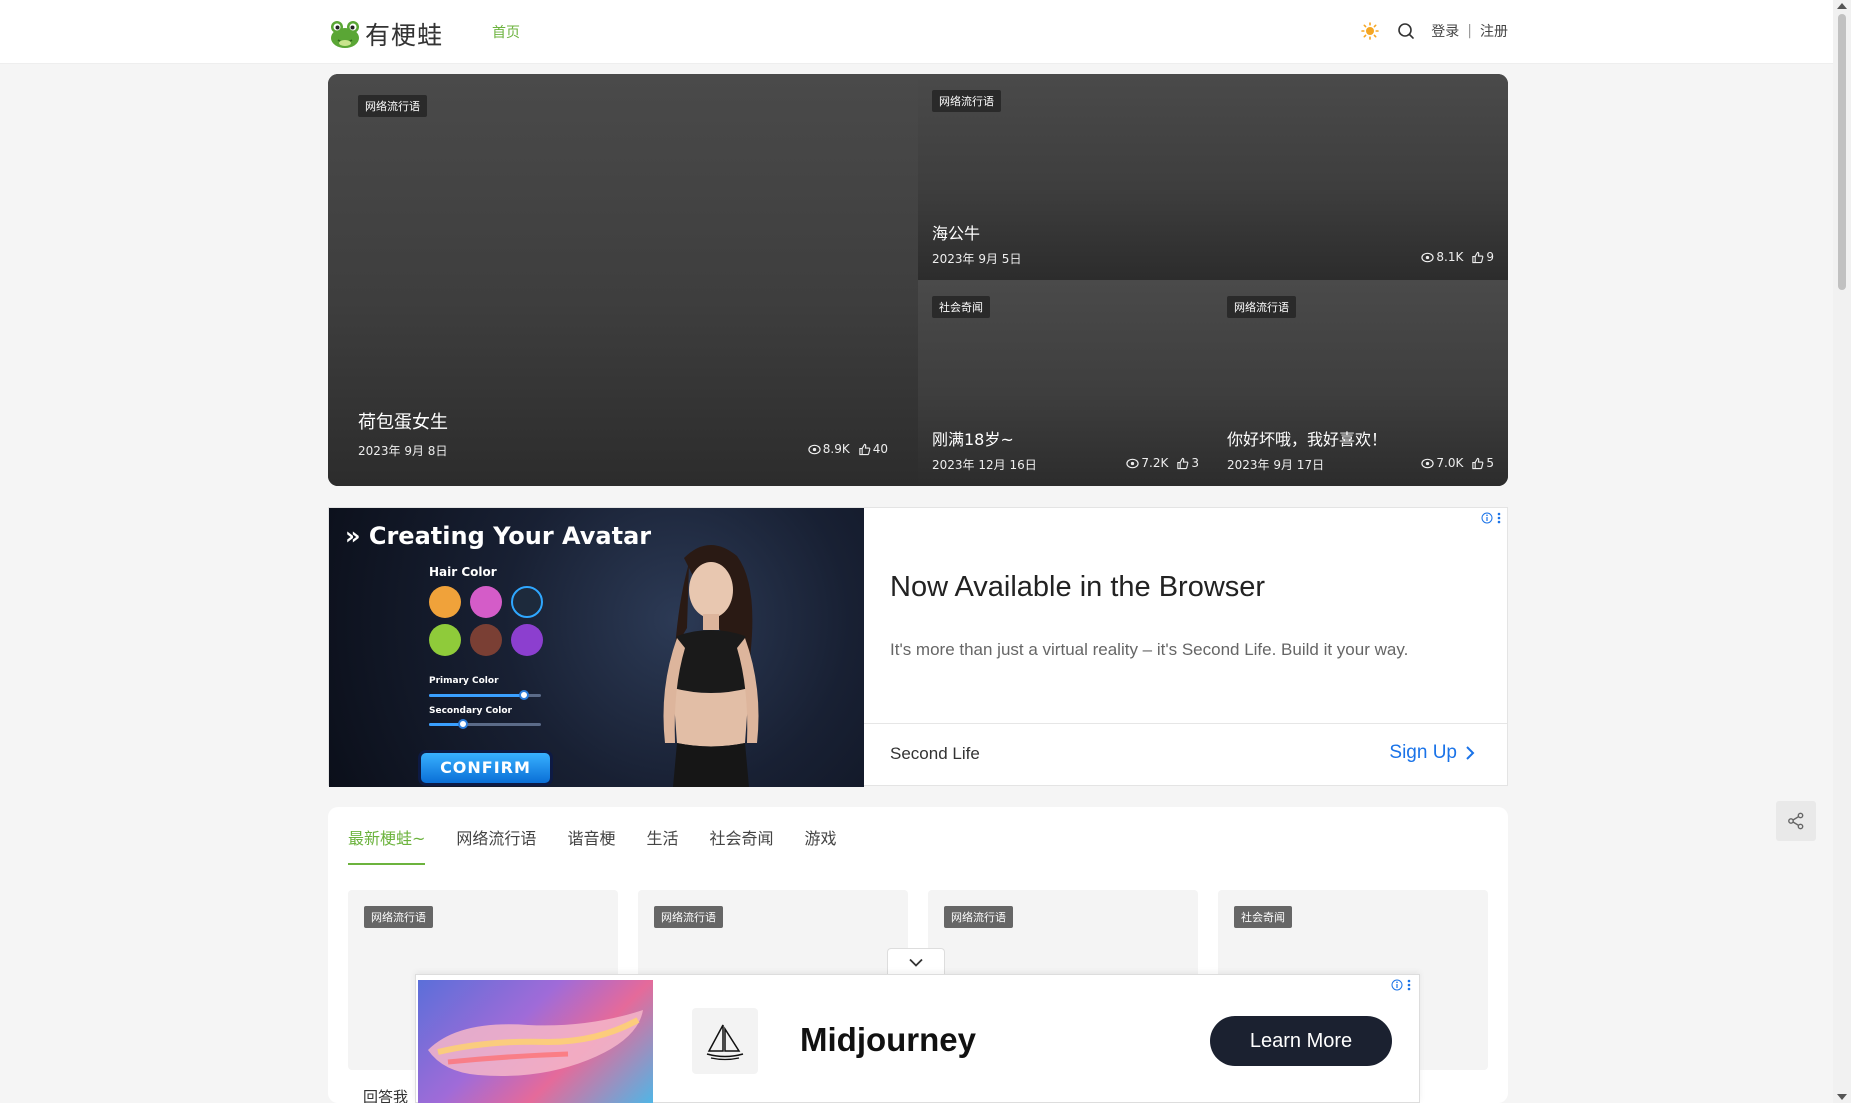 The width and height of the screenshot is (1851, 1103). Describe the element at coordinates (1423, 752) in the screenshot. I see `sign-up-label: Sign Up` at that location.